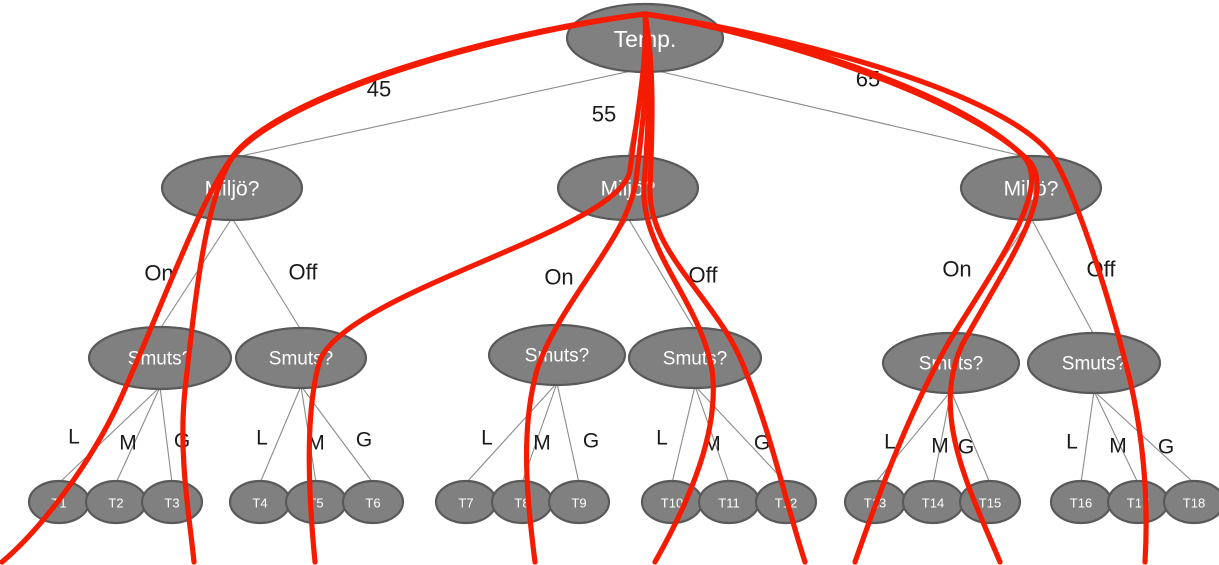 The height and width of the screenshot is (565, 1219). Describe the element at coordinates (604, 114) in the screenshot. I see `edge-label-temp-55: 55` at that location.